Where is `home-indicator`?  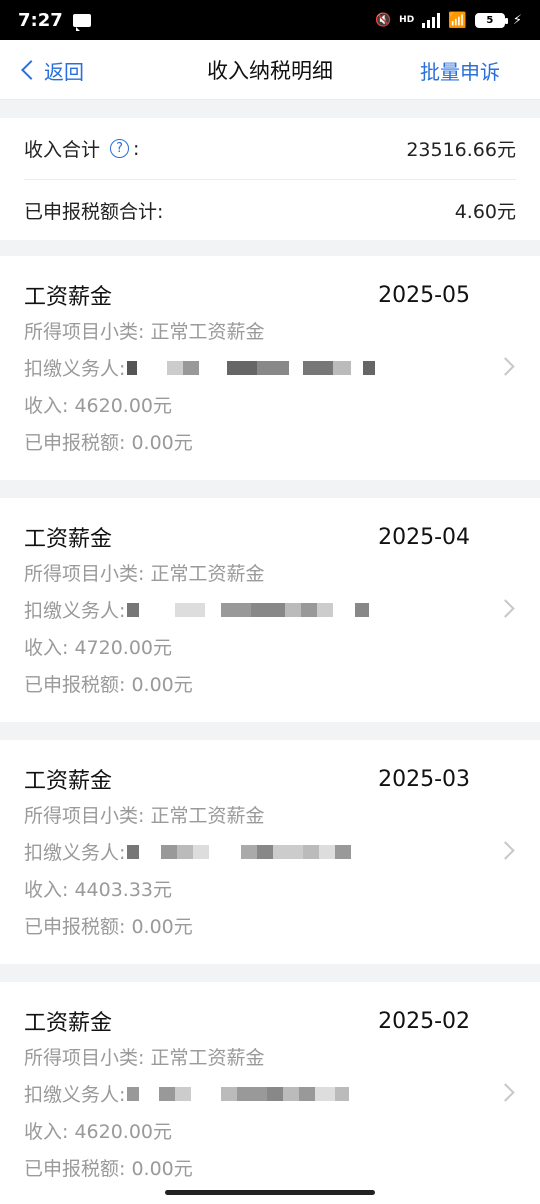 home-indicator is located at coordinates (270, 1192).